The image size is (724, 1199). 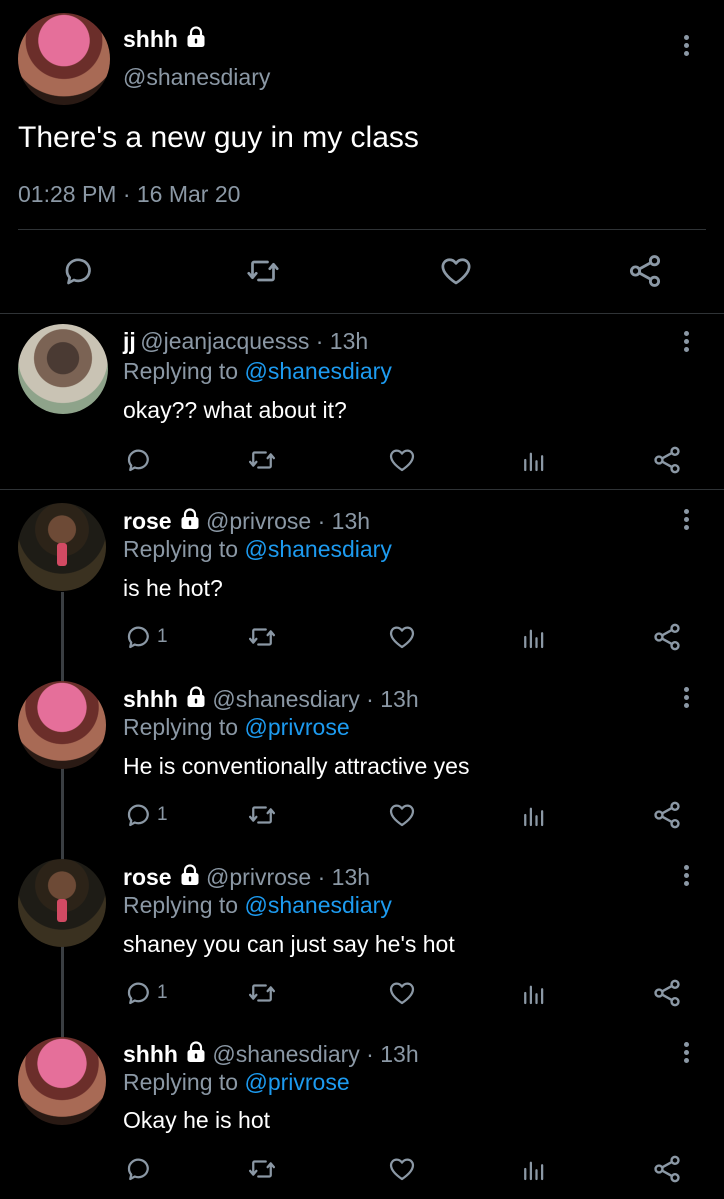 I want to click on author-line: shhh, so click(x=165, y=39).